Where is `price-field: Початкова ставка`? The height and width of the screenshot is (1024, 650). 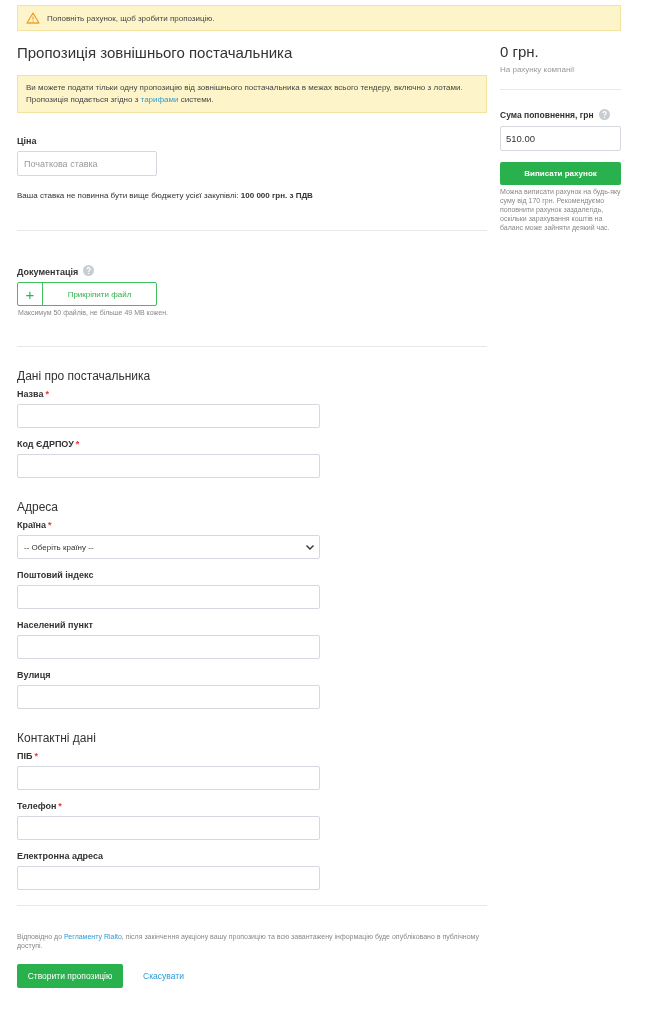 price-field: Початкова ставка is located at coordinates (87, 163).